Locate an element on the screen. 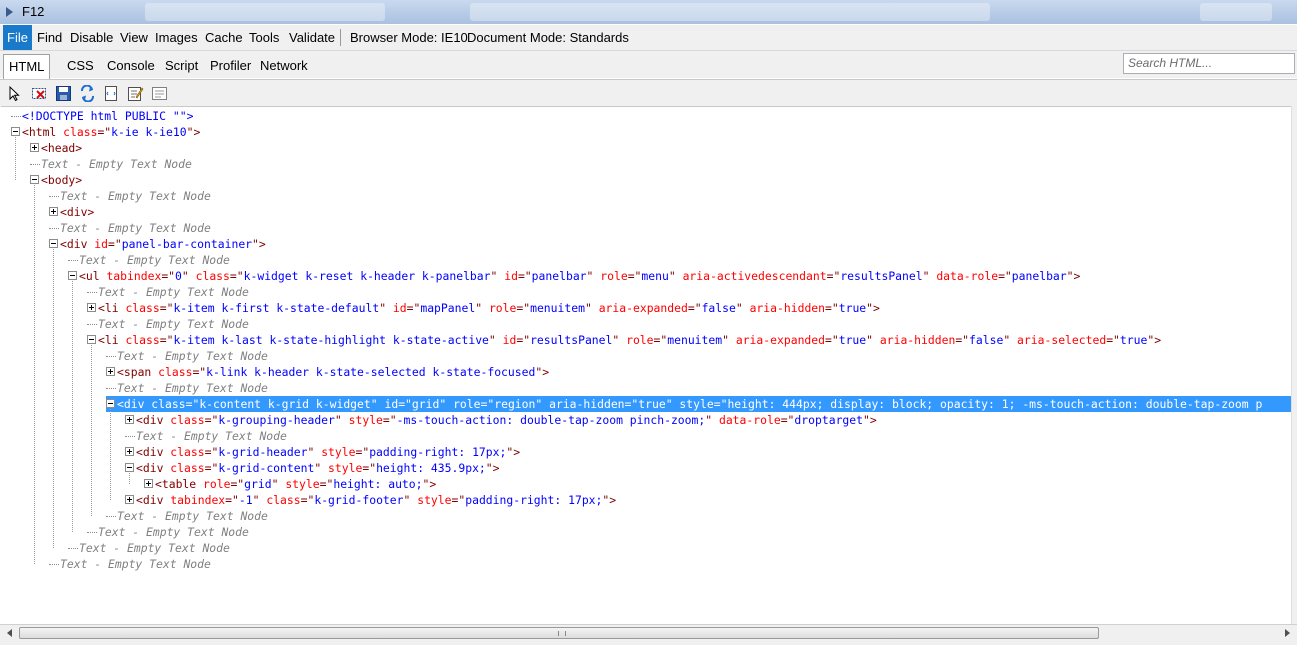  node-token: padding-right: 17px; is located at coordinates (534, 500).